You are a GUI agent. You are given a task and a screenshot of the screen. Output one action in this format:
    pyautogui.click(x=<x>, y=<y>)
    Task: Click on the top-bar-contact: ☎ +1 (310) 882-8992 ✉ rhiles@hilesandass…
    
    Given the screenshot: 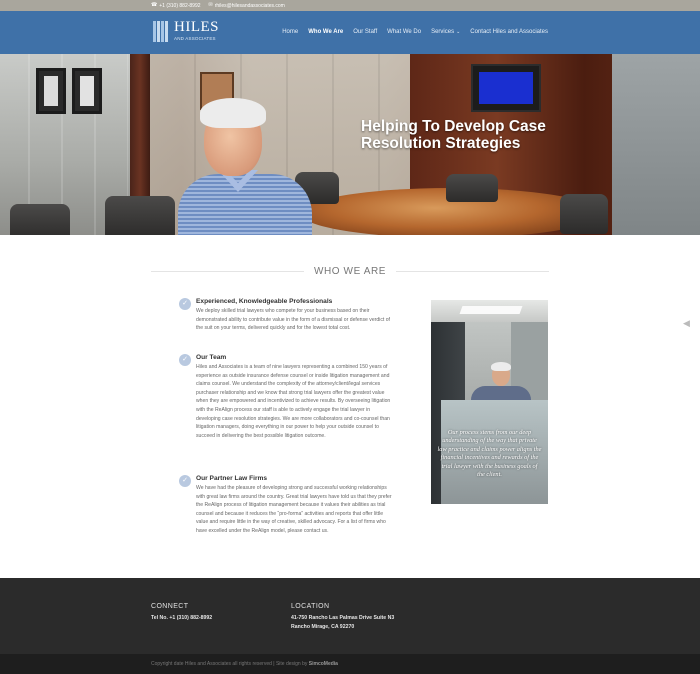 What is the action you would take?
    pyautogui.click(x=218, y=5)
    